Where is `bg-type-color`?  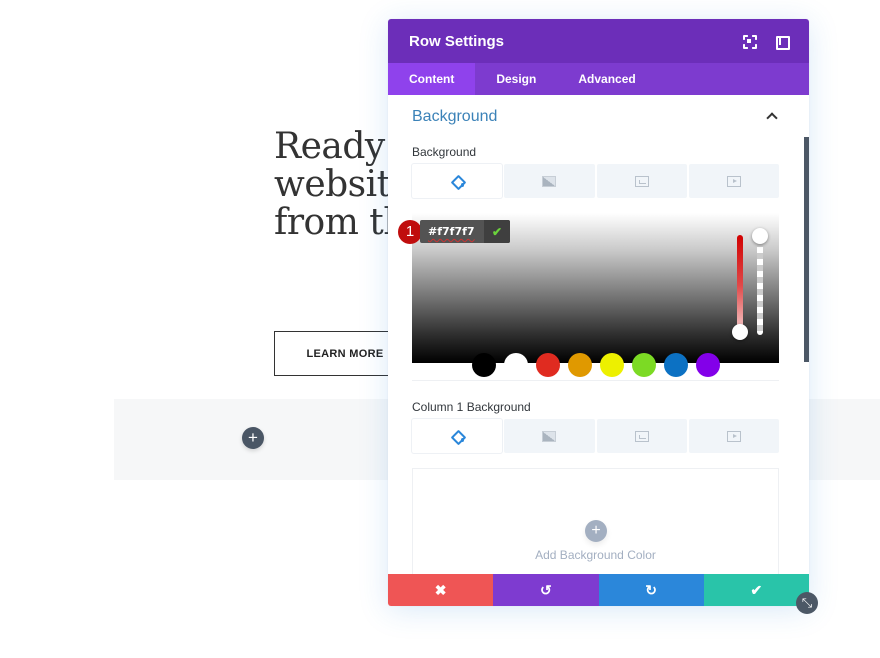
bg-type-color is located at coordinates (457, 181).